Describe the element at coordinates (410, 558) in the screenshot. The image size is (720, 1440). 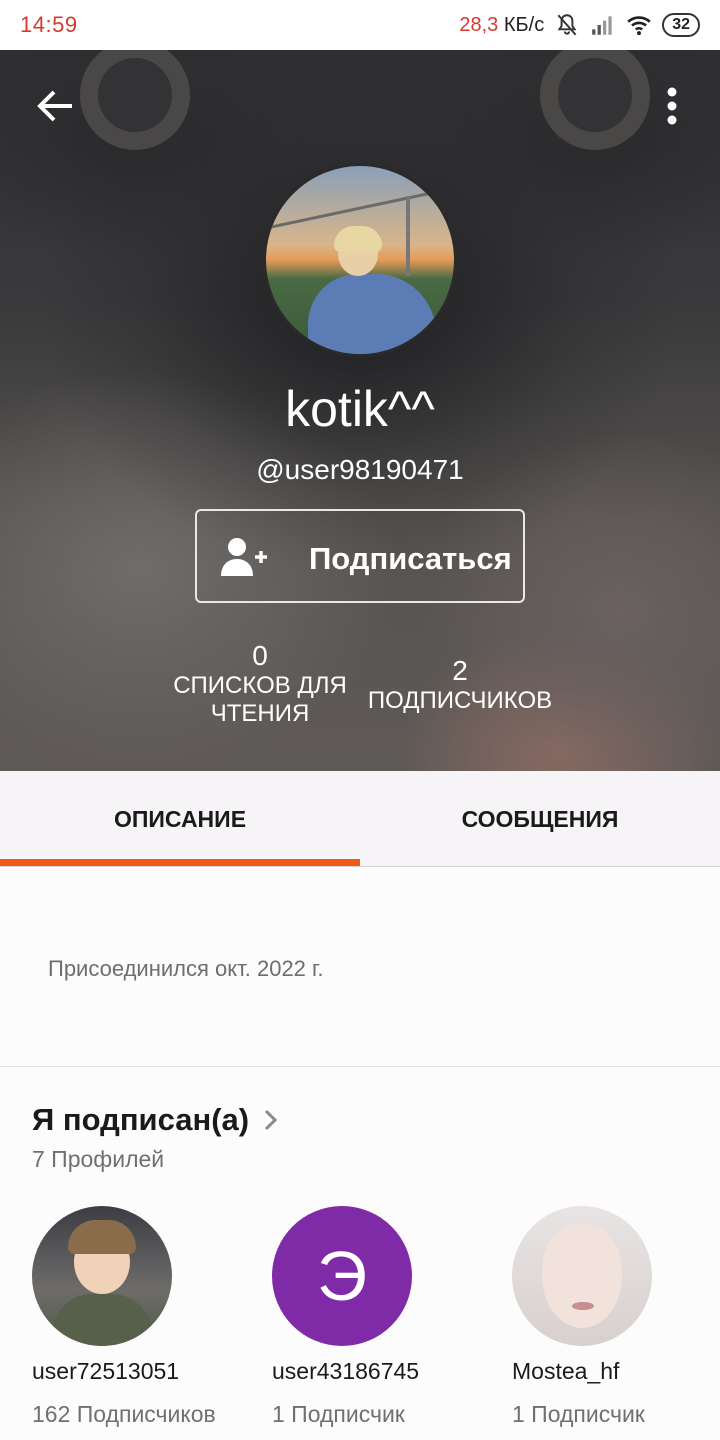
I see `follow-button-label: Подписаться` at that location.